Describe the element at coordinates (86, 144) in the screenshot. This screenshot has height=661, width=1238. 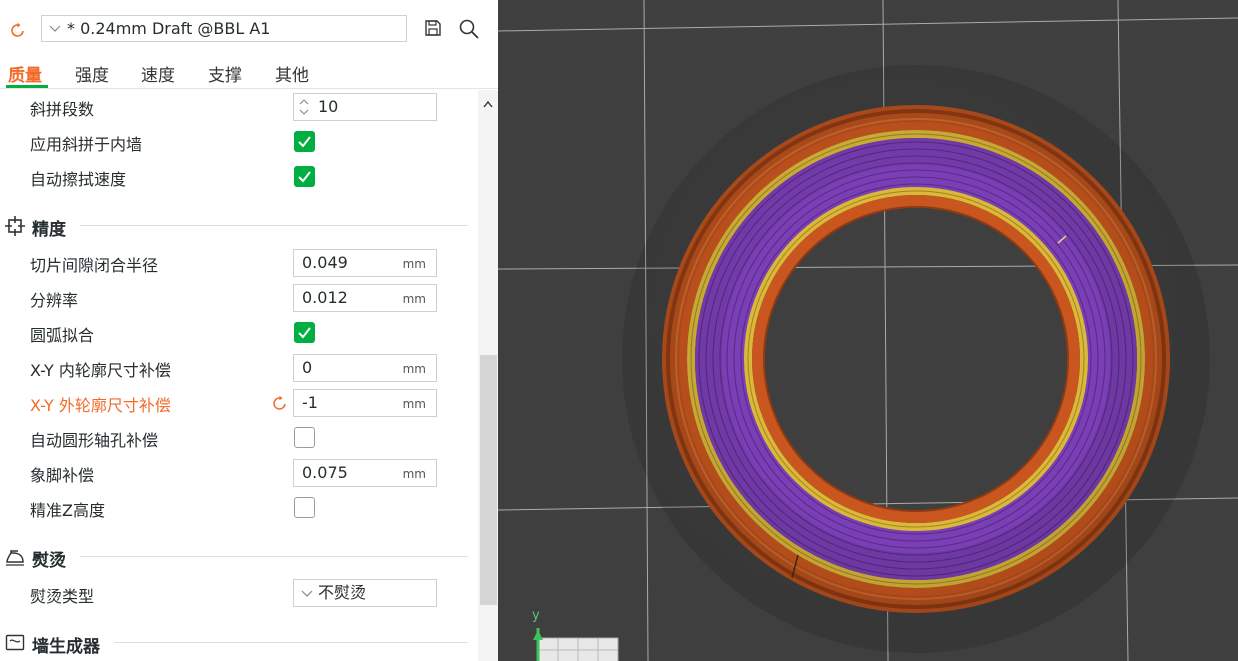
I see `scarf-inner-label: 应用斜拼于内墙` at that location.